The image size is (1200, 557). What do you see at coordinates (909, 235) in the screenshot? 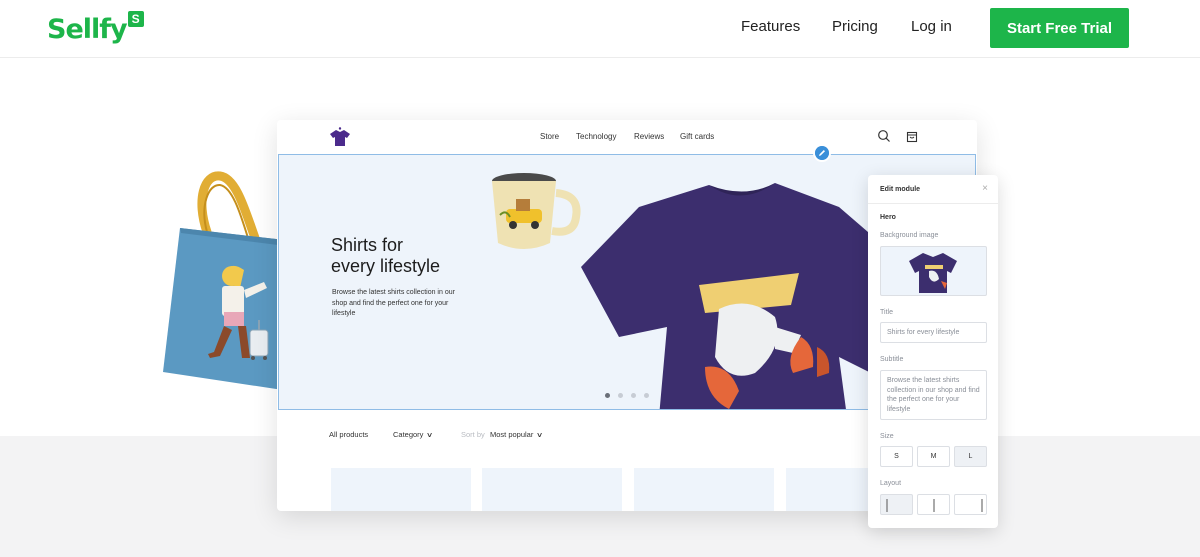
I see `background-image-label: Background image` at bounding box center [909, 235].